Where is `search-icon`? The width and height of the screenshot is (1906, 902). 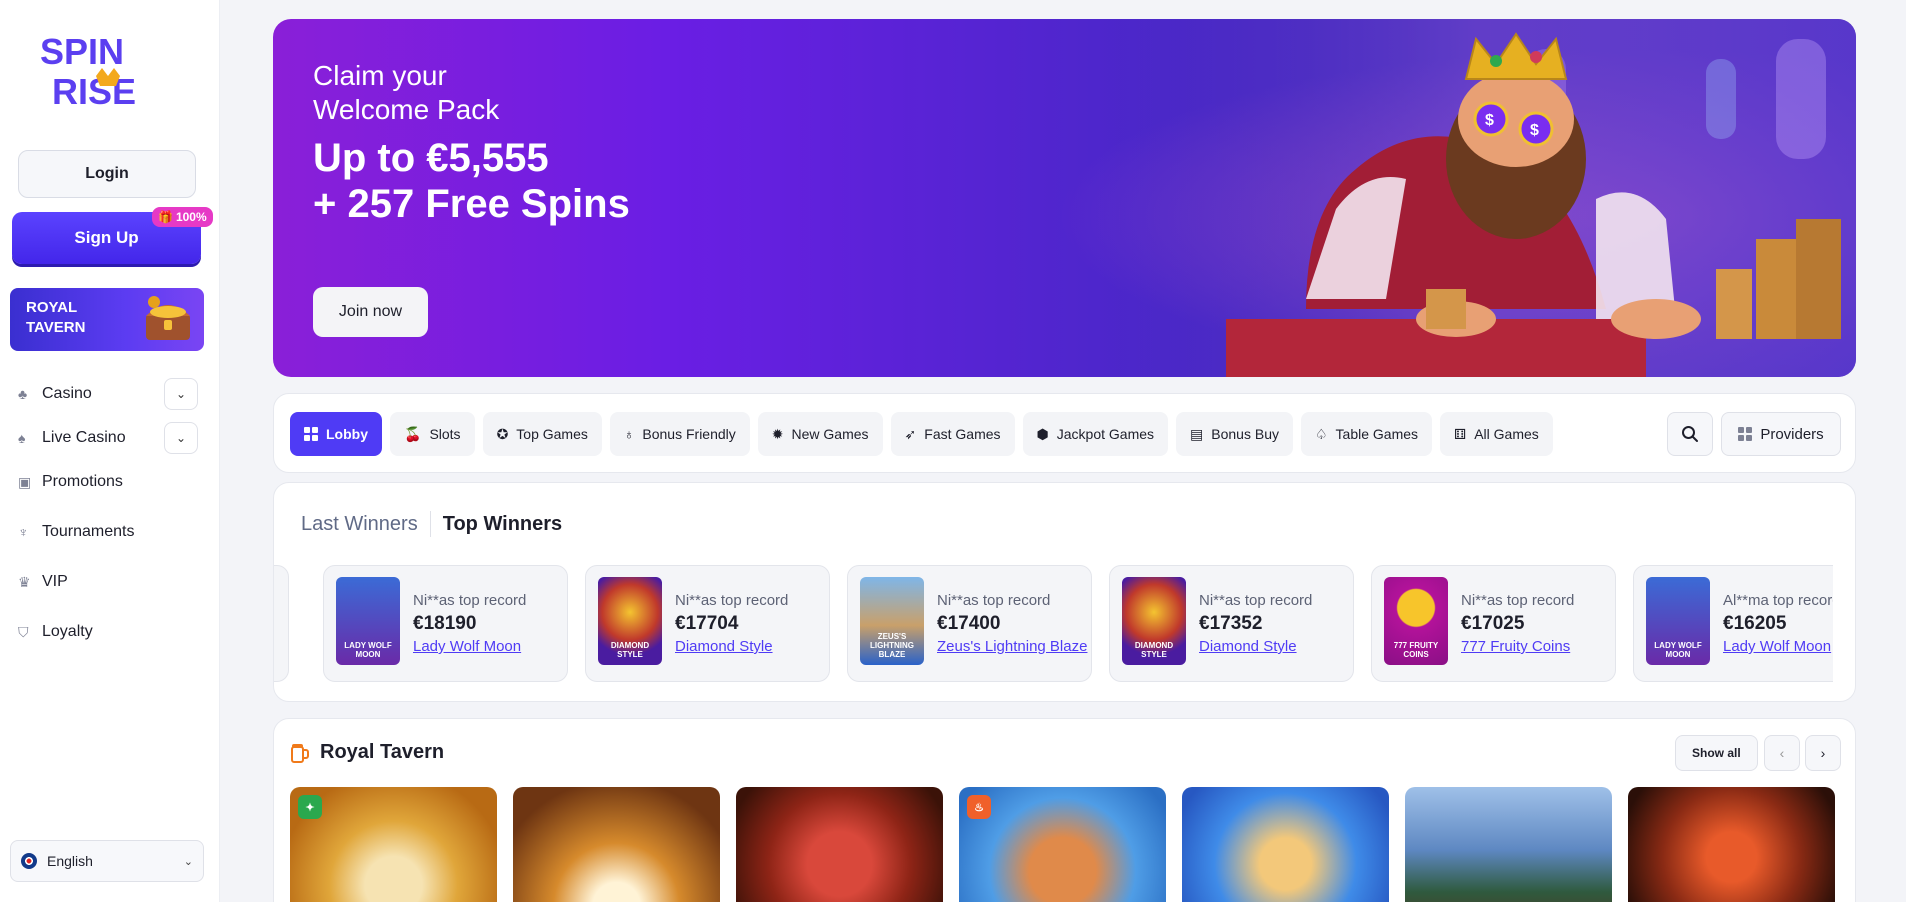 search-icon is located at coordinates (1690, 434).